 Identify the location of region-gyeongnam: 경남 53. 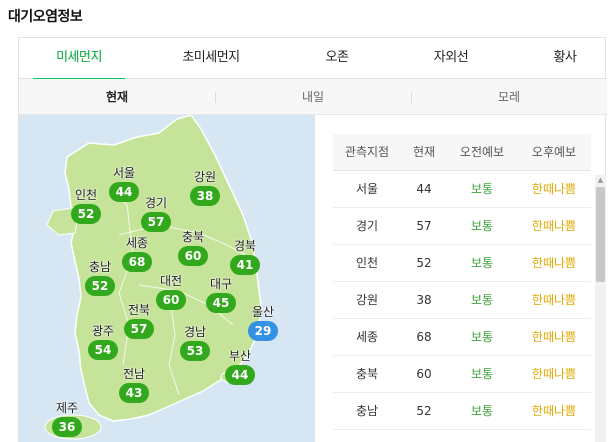
(195, 343).